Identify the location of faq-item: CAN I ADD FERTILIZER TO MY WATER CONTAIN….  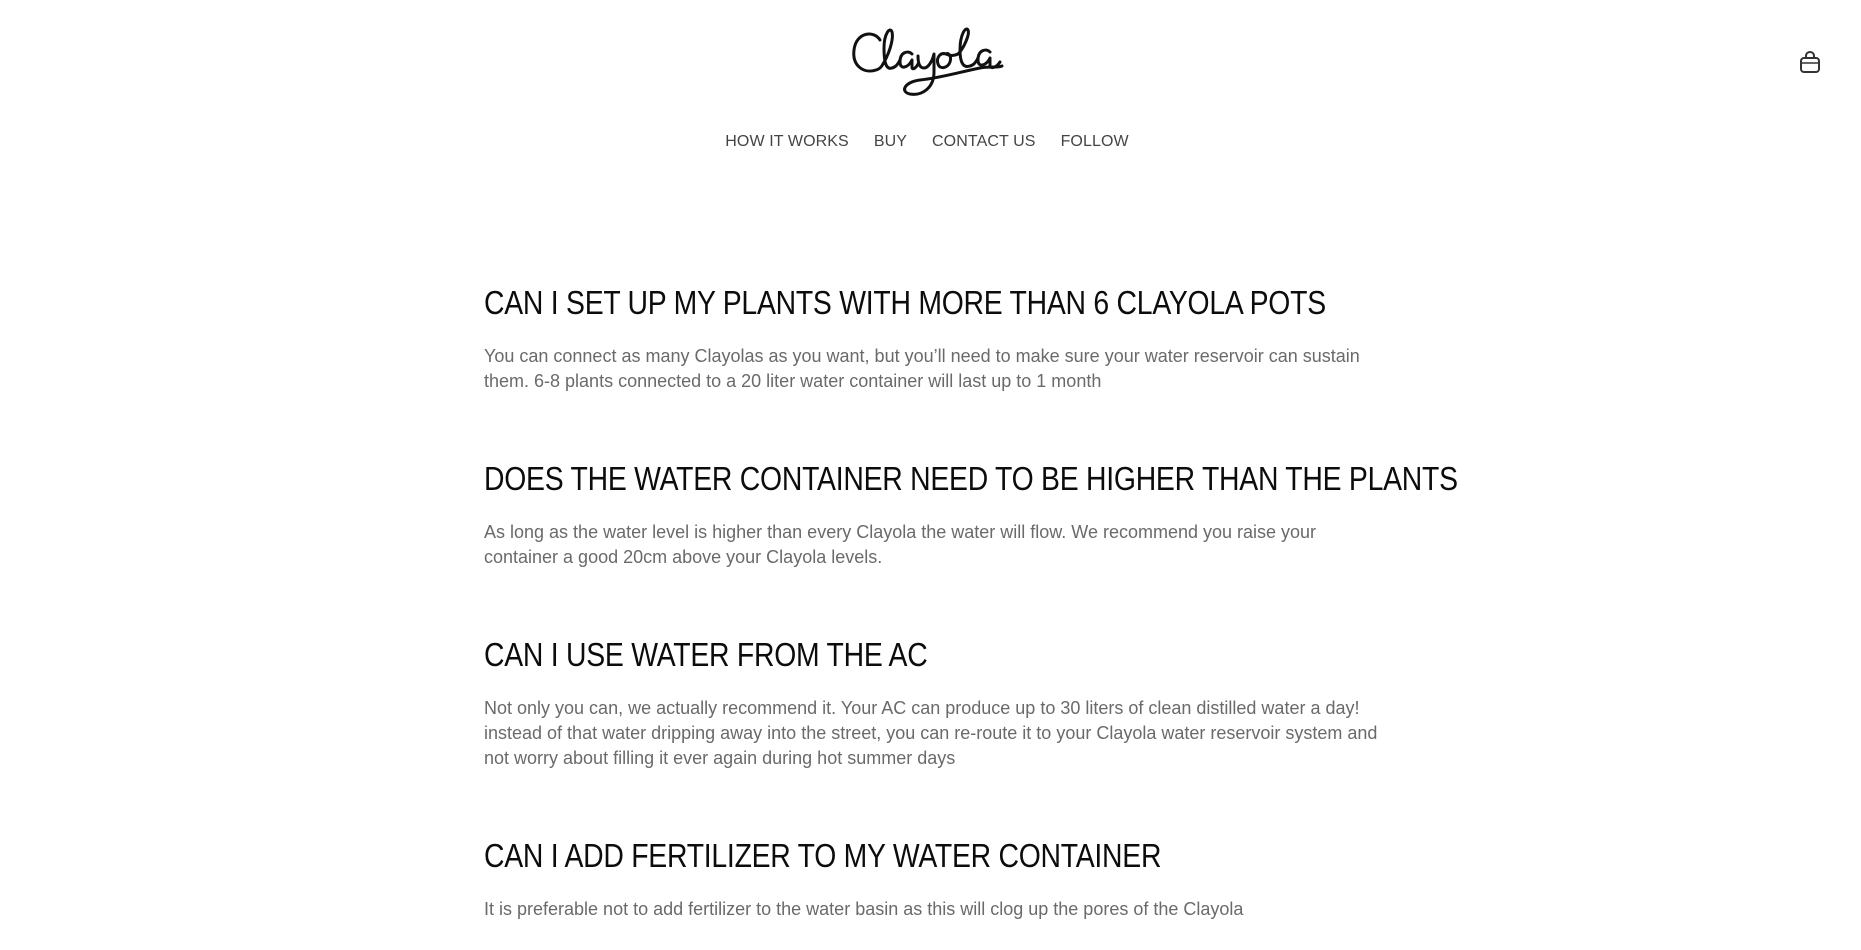
(934, 878).